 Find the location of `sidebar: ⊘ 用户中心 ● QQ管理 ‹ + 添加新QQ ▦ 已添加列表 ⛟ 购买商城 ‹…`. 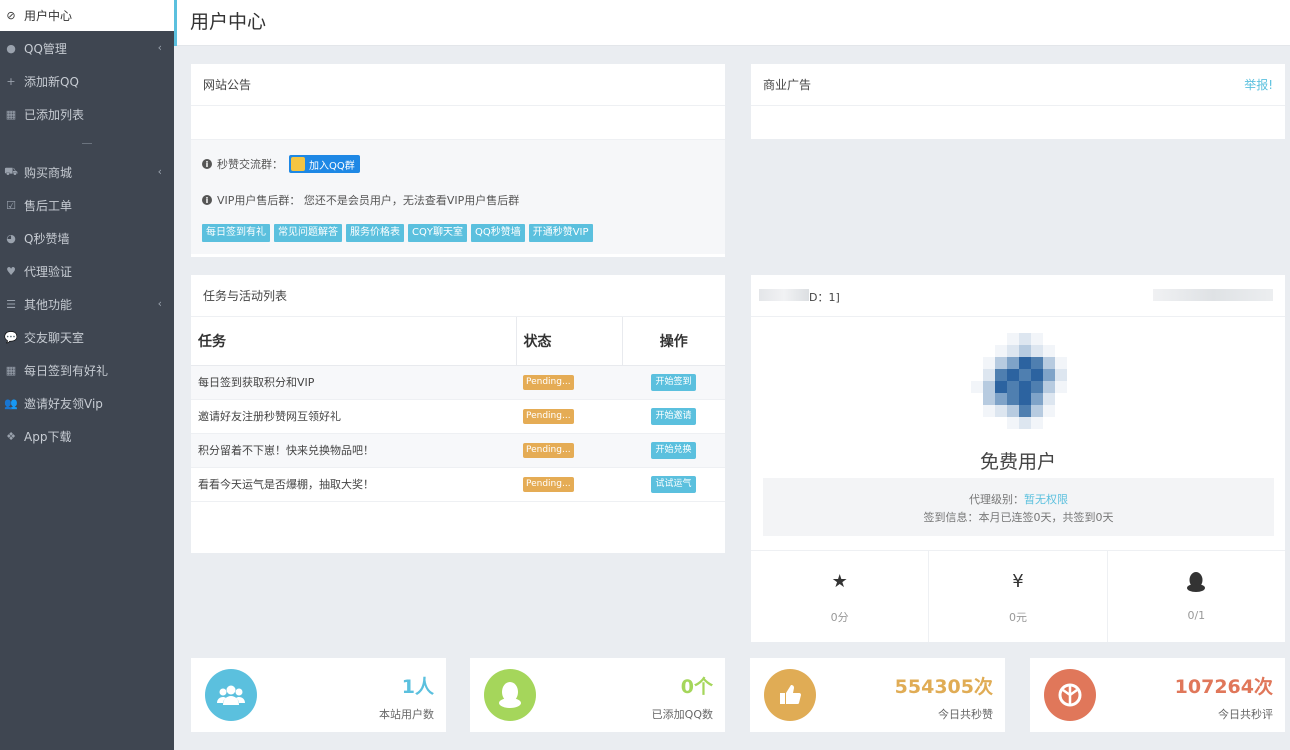

sidebar: ⊘ 用户中心 ● QQ管理 ‹ + 添加新QQ ▦ 已添加列表 ⛟ 购买商城 ‹… is located at coordinates (87, 375).